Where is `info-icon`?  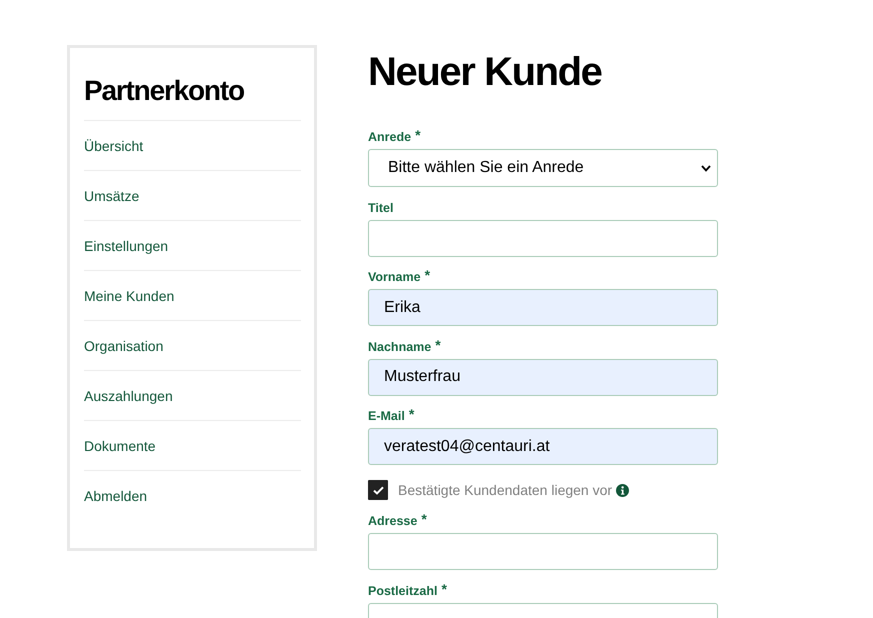
info-icon is located at coordinates (623, 490).